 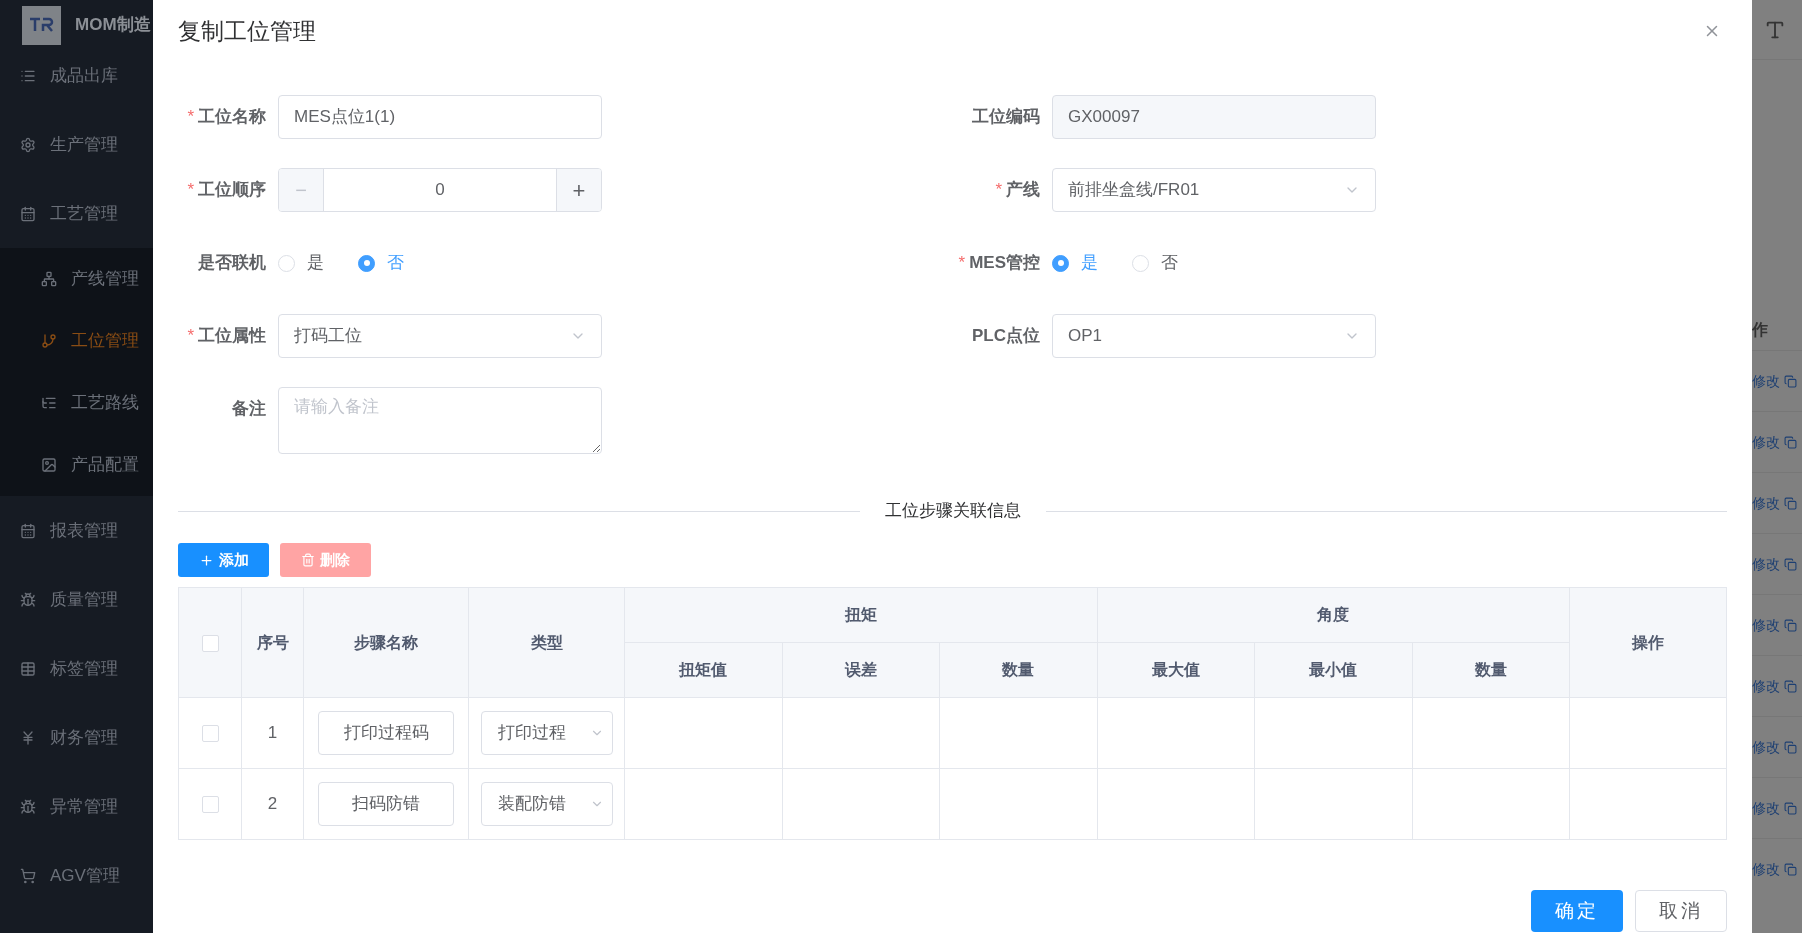 I want to click on logo-icon, so click(x=41, y=25).